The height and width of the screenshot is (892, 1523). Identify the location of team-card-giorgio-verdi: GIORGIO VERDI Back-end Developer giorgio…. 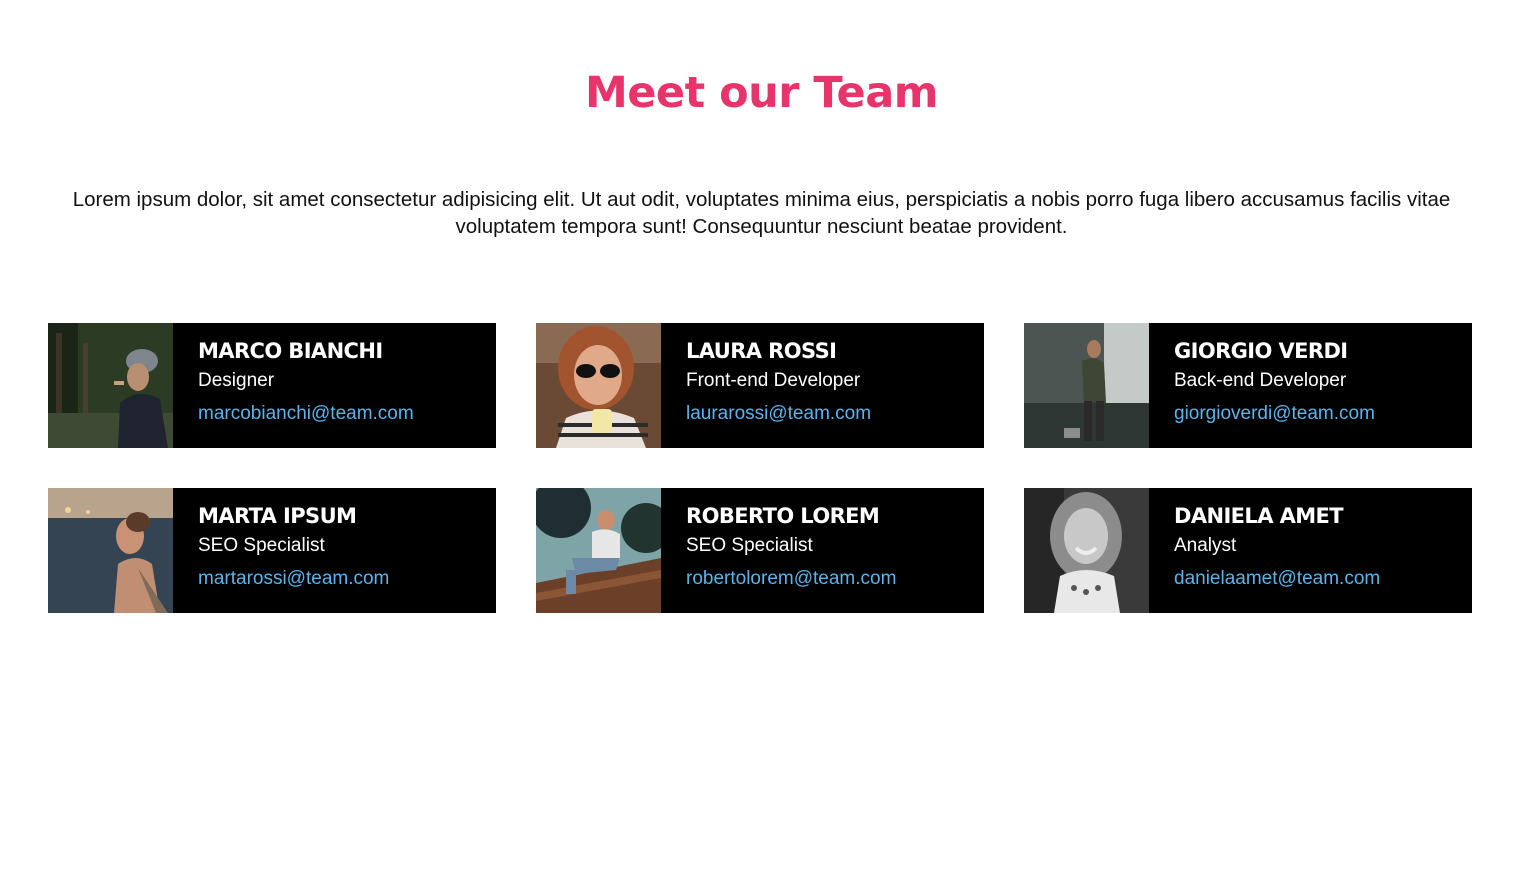
(1248, 385).